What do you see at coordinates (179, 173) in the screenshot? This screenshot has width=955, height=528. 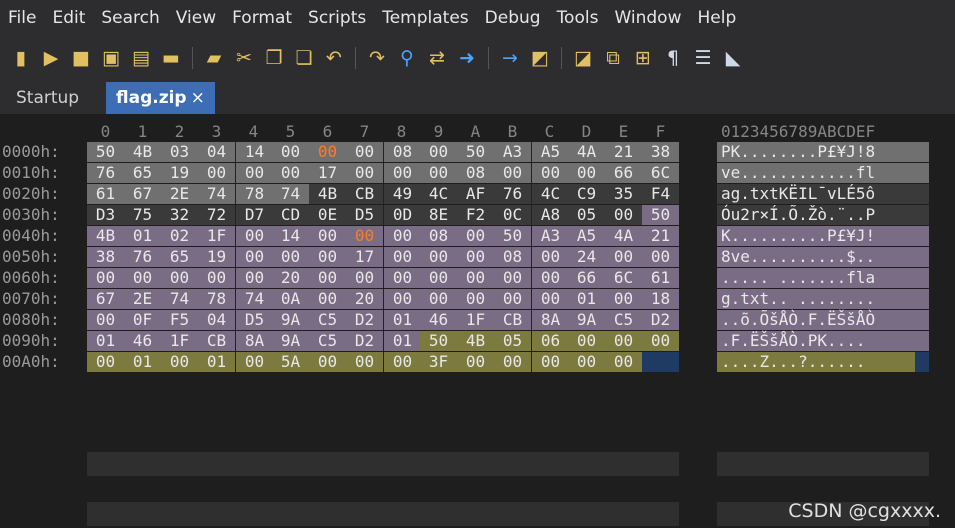 I see `hex-byte: 19` at bounding box center [179, 173].